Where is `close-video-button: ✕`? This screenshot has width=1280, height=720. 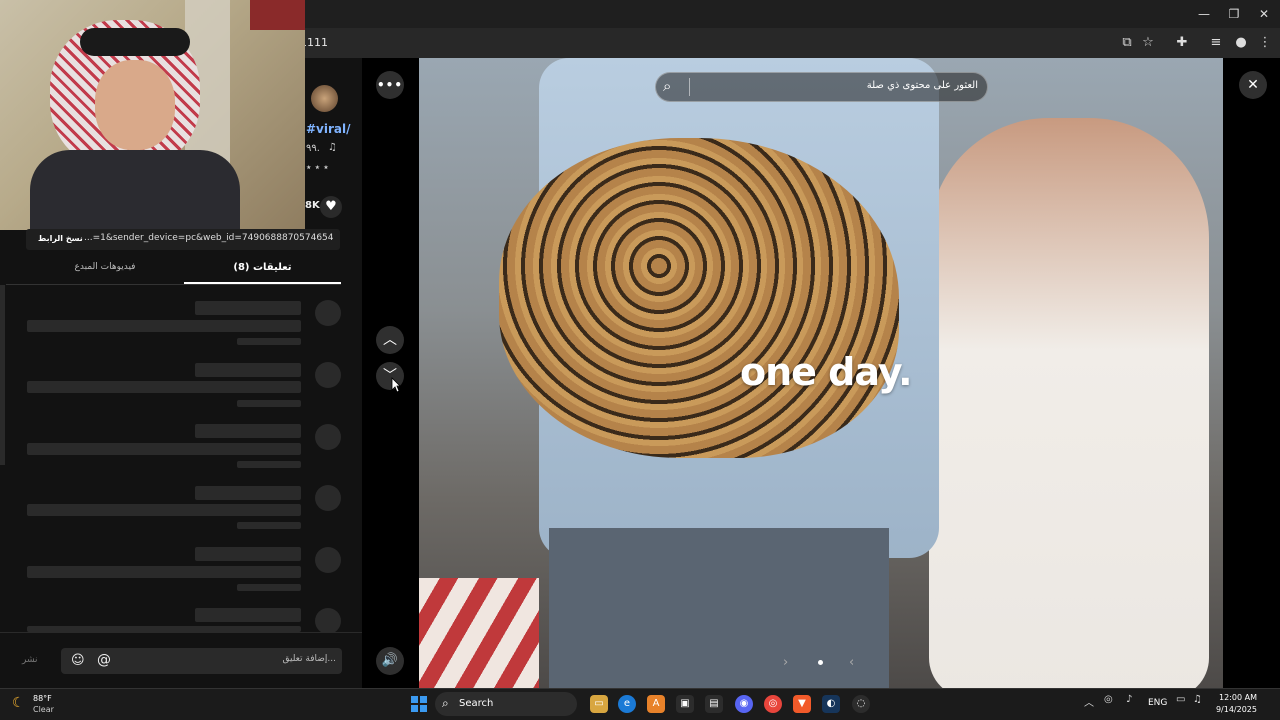
close-video-button: ✕ is located at coordinates (1253, 85).